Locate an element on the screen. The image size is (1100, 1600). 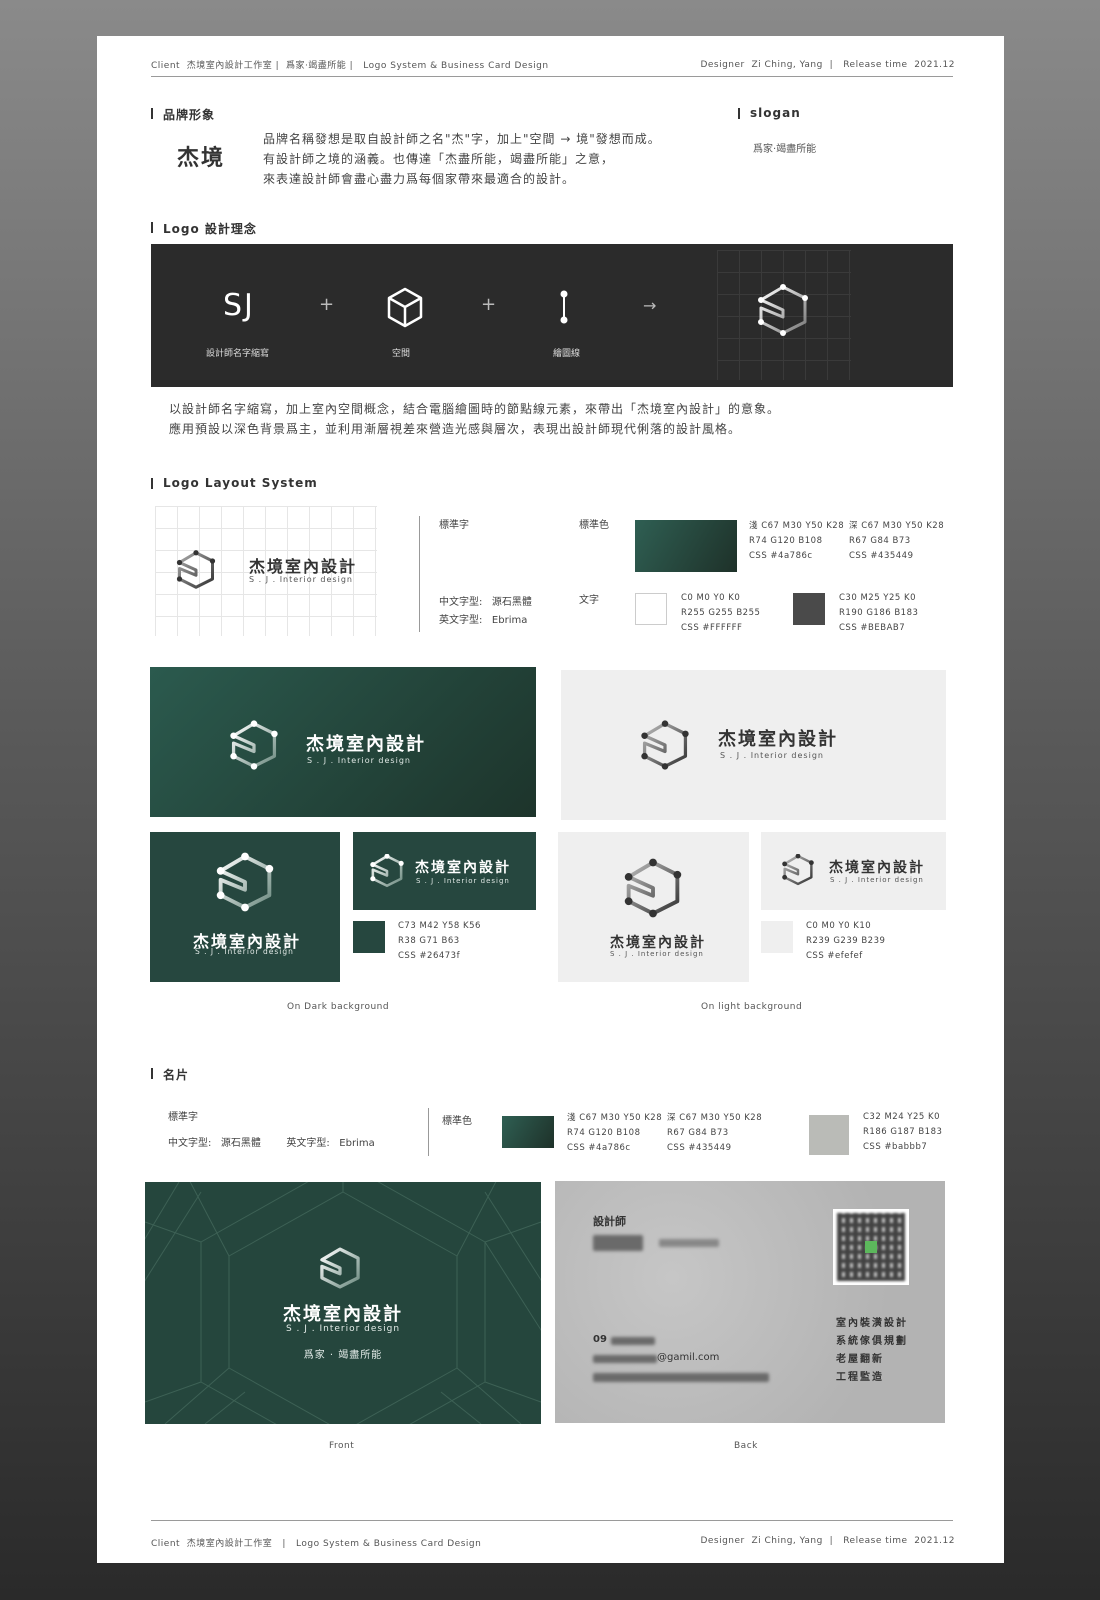
footer-rule is located at coordinates (552, 1520).